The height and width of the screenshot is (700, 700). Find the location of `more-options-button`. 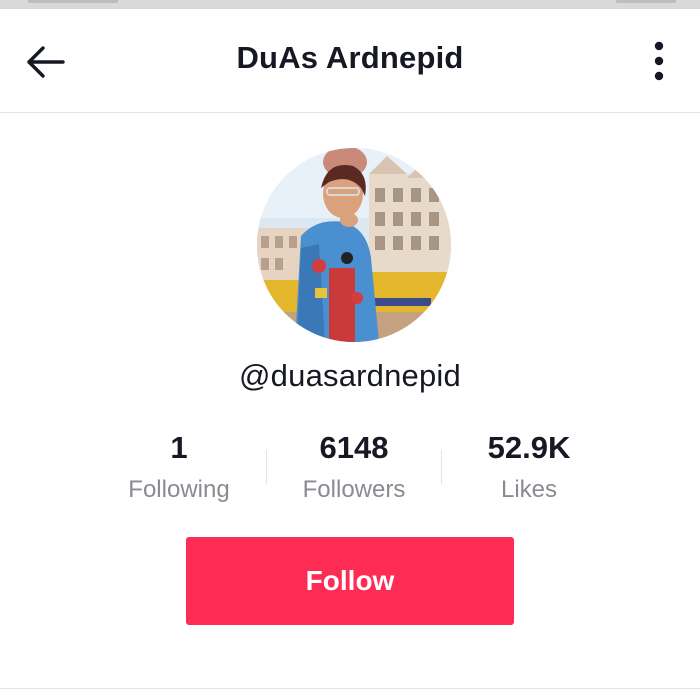

more-options-button is located at coordinates (659, 61).